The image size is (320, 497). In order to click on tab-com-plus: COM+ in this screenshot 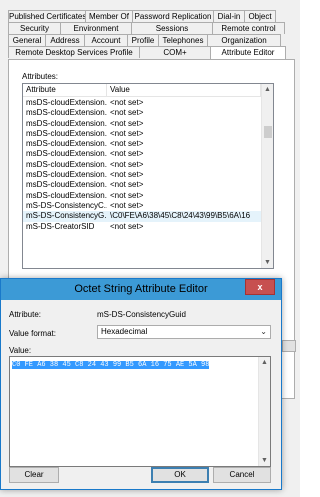, I will do `click(175, 52)`.